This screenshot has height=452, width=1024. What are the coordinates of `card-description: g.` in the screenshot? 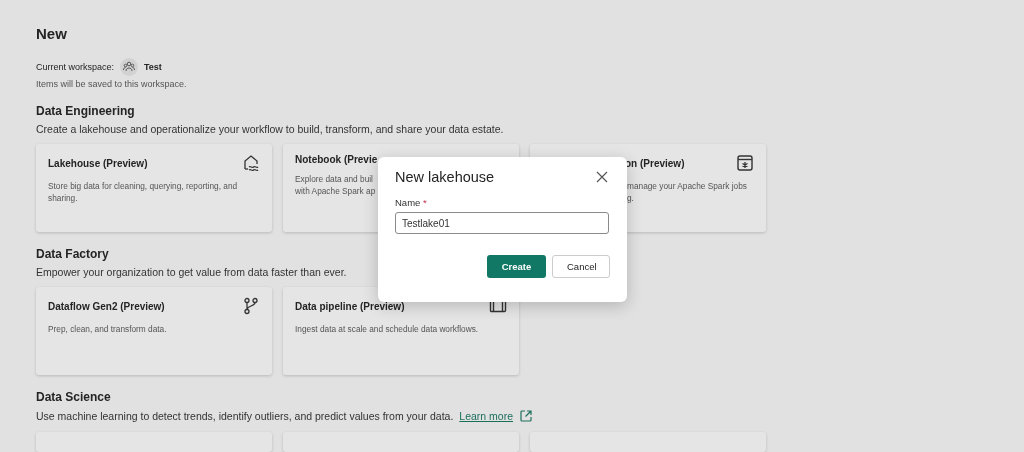 It's located at (630, 198).